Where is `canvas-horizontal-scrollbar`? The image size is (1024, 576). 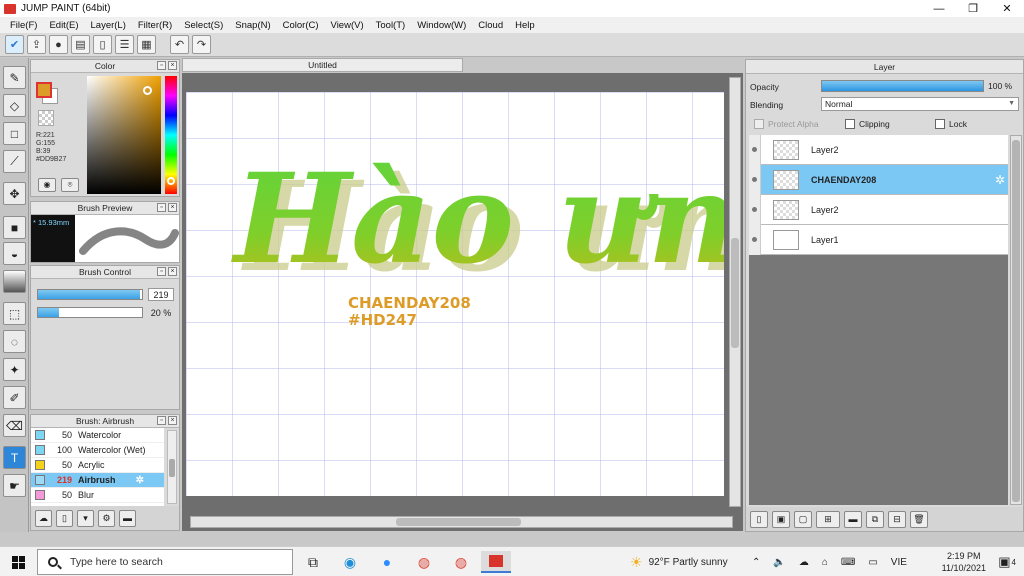
canvas-horizontal-scrollbar is located at coordinates (461, 522).